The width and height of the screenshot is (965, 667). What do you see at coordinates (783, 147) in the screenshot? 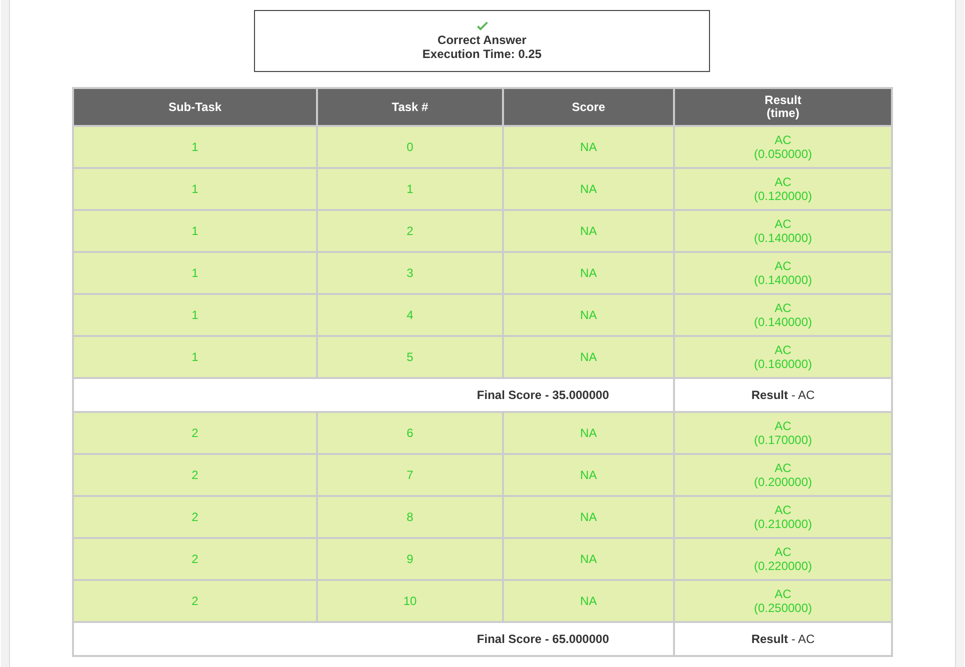
I see `table-cell: AC (0.050000)` at bounding box center [783, 147].